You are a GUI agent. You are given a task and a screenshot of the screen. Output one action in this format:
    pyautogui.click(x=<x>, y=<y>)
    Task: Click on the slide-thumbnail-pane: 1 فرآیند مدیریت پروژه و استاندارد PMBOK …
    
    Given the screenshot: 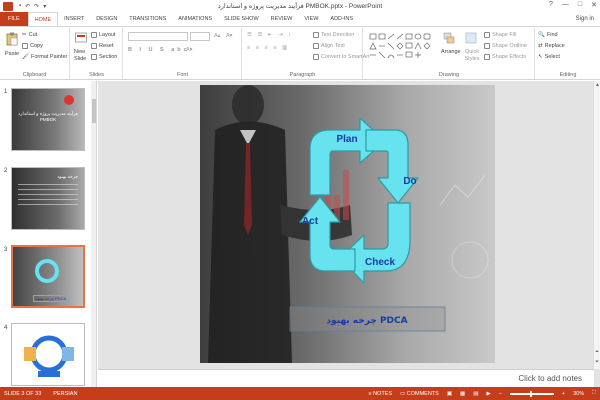 What is the action you would take?
    pyautogui.click(x=48, y=234)
    